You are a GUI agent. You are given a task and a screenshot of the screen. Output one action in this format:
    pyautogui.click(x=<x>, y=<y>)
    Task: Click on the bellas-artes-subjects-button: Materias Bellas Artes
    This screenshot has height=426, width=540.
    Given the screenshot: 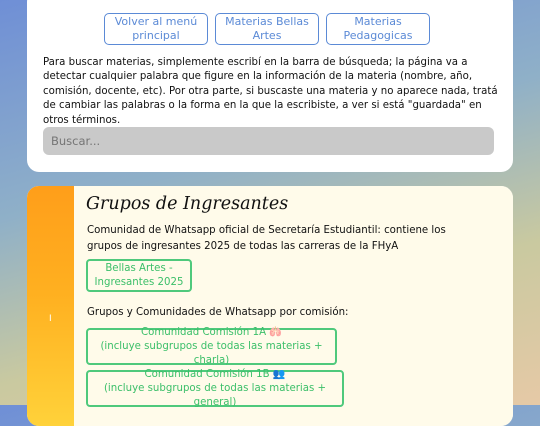 What is the action you would take?
    pyautogui.click(x=267, y=29)
    